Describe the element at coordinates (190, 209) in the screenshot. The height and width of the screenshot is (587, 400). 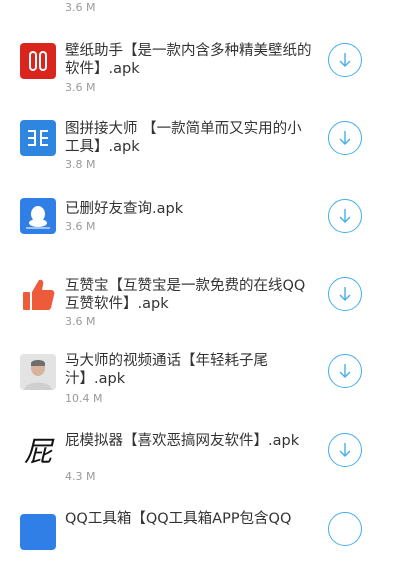
I see `app-title: 已删好友查询.apk` at that location.